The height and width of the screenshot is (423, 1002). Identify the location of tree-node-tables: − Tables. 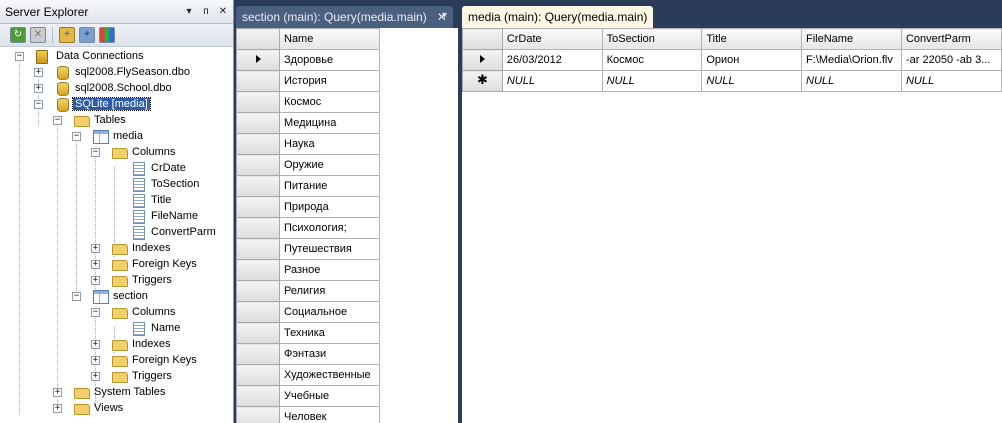
(115, 121).